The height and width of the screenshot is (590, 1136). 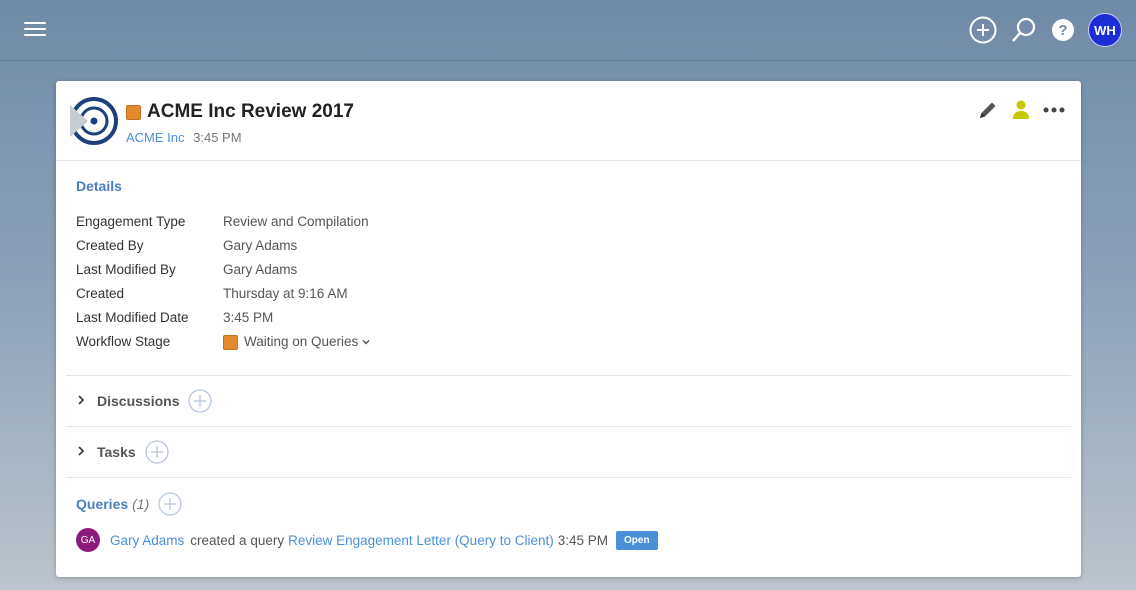 What do you see at coordinates (237, 540) in the screenshot?
I see `activity-action: created a query` at bounding box center [237, 540].